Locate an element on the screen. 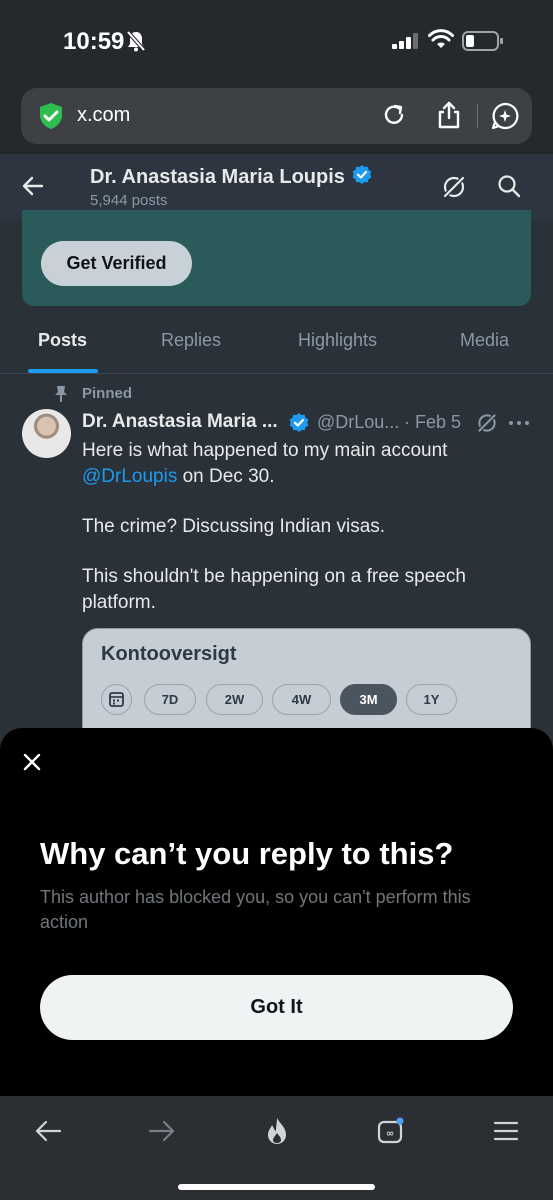 This screenshot has height=1200, width=553. shield-check-icon is located at coordinates (51, 116).